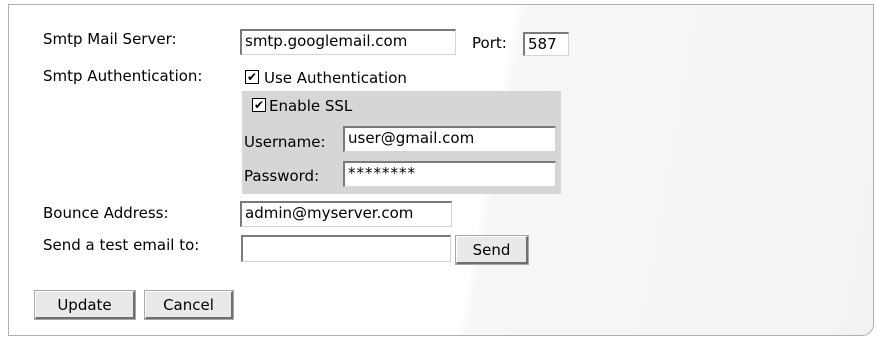 This screenshot has height=337, width=876. Describe the element at coordinates (489, 43) in the screenshot. I see `port-label: Port:` at that location.